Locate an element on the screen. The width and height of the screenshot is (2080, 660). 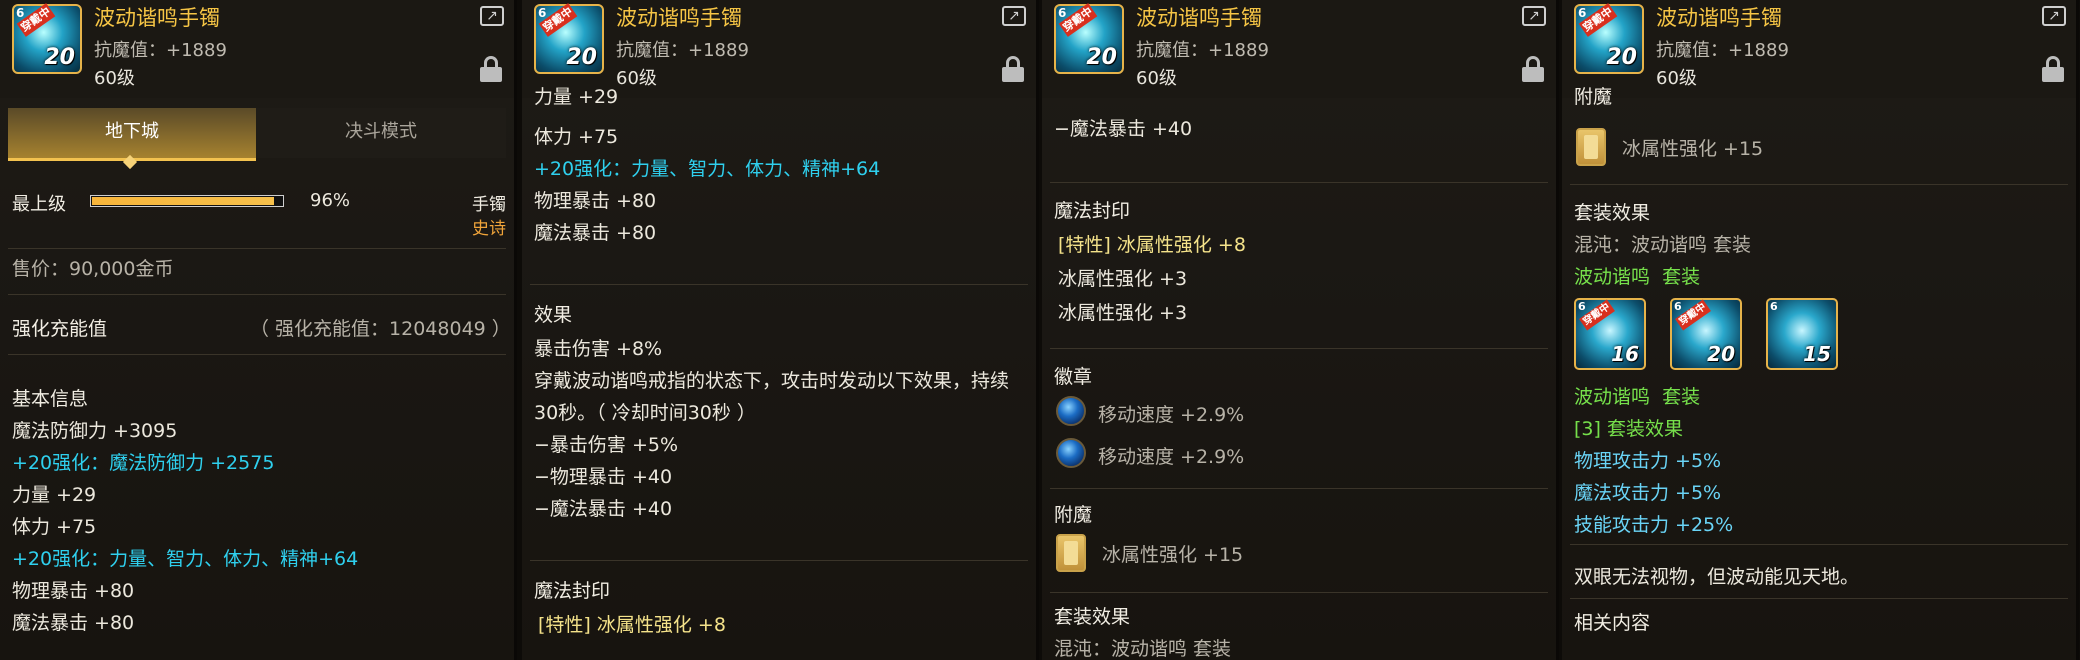
set-item-icon-1: 6 穿戴中 16 is located at coordinates (1610, 334).